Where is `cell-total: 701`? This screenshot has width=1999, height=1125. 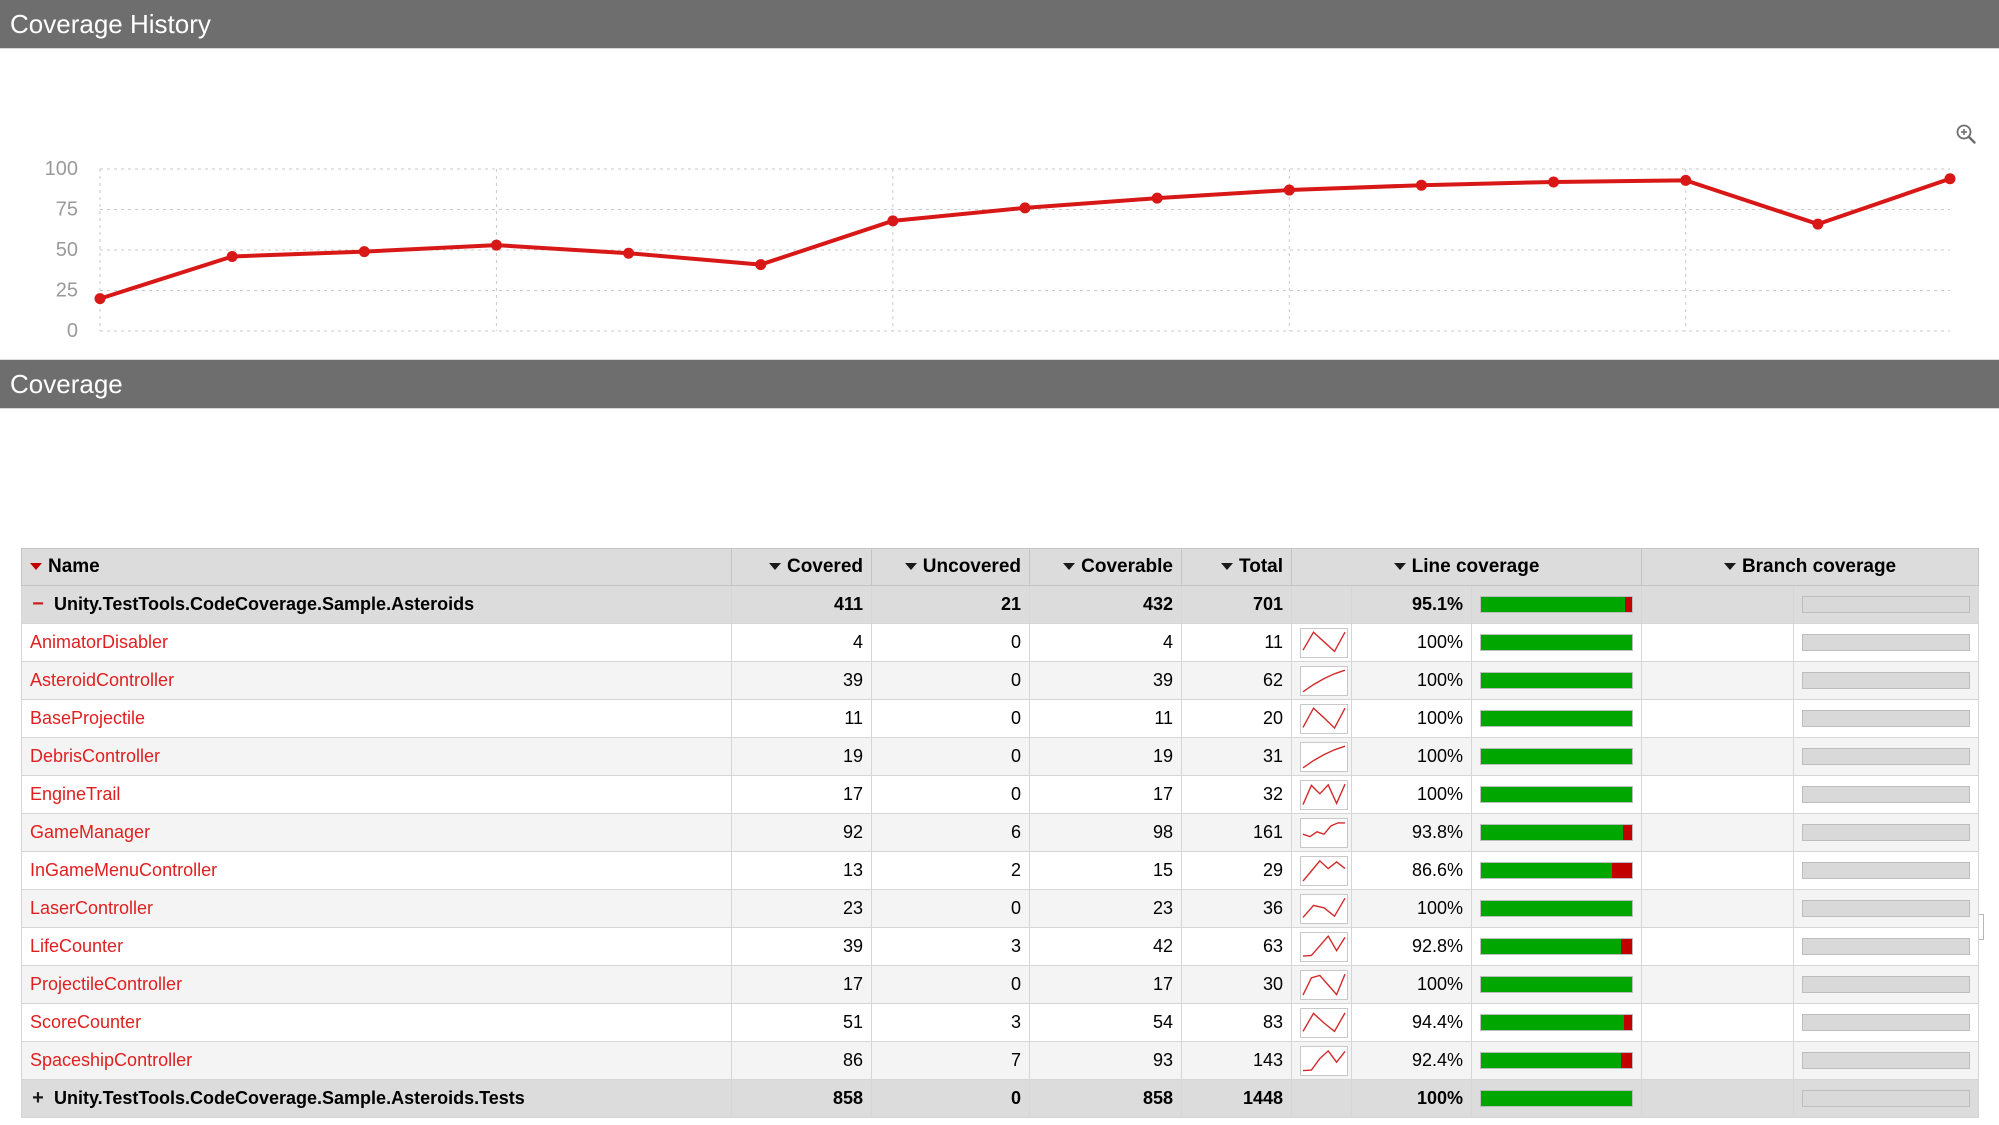
cell-total: 701 is located at coordinates (1236, 604).